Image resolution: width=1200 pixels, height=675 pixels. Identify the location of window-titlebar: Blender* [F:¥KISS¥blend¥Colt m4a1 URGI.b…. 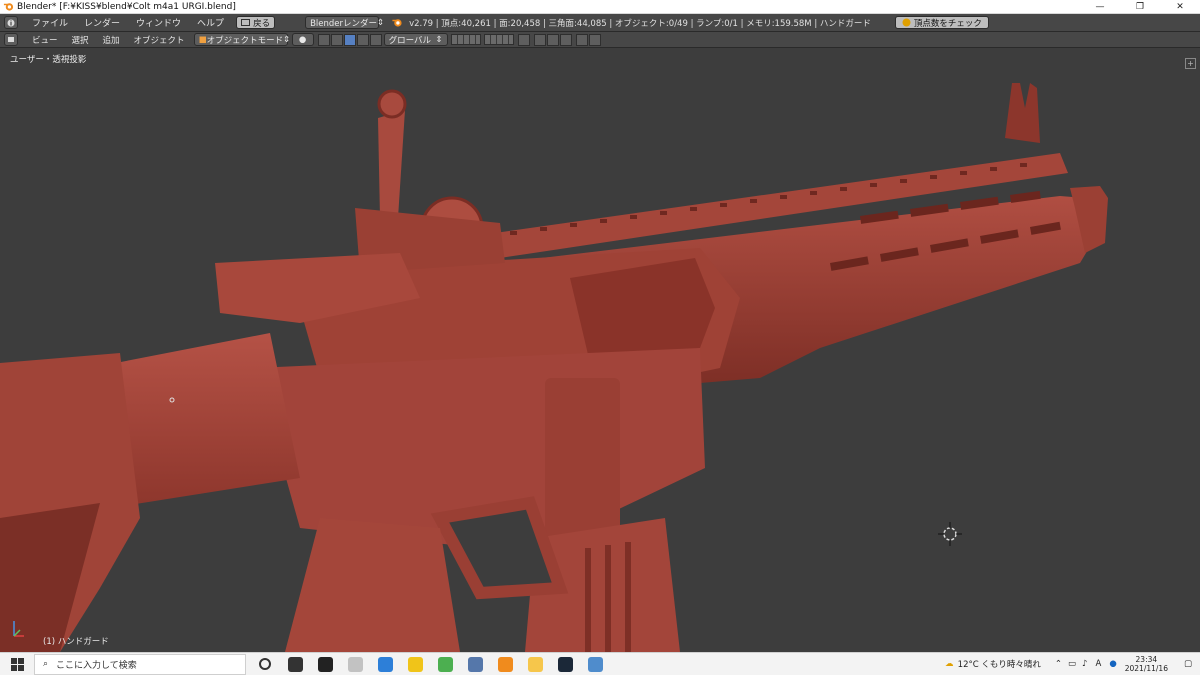
(600, 7).